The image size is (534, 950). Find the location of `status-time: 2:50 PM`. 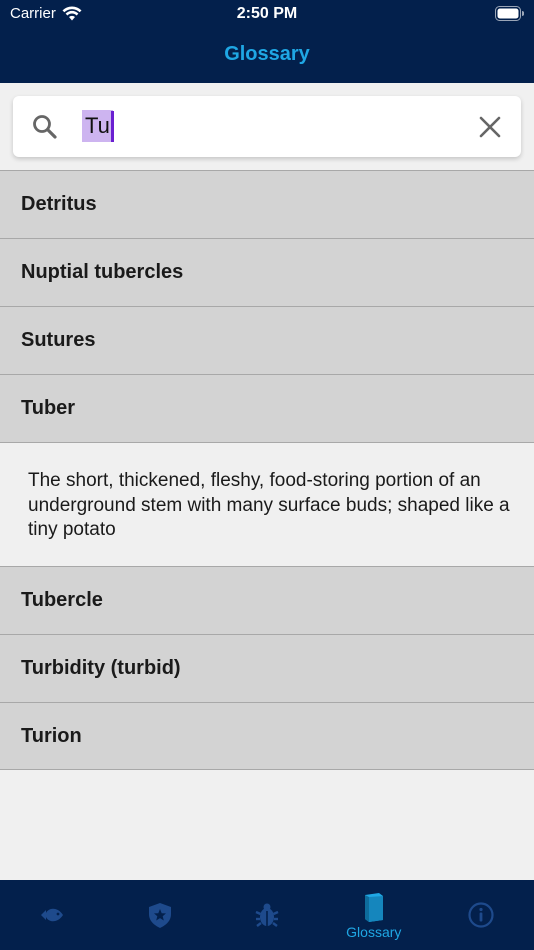

status-time: 2:50 PM is located at coordinates (267, 13).